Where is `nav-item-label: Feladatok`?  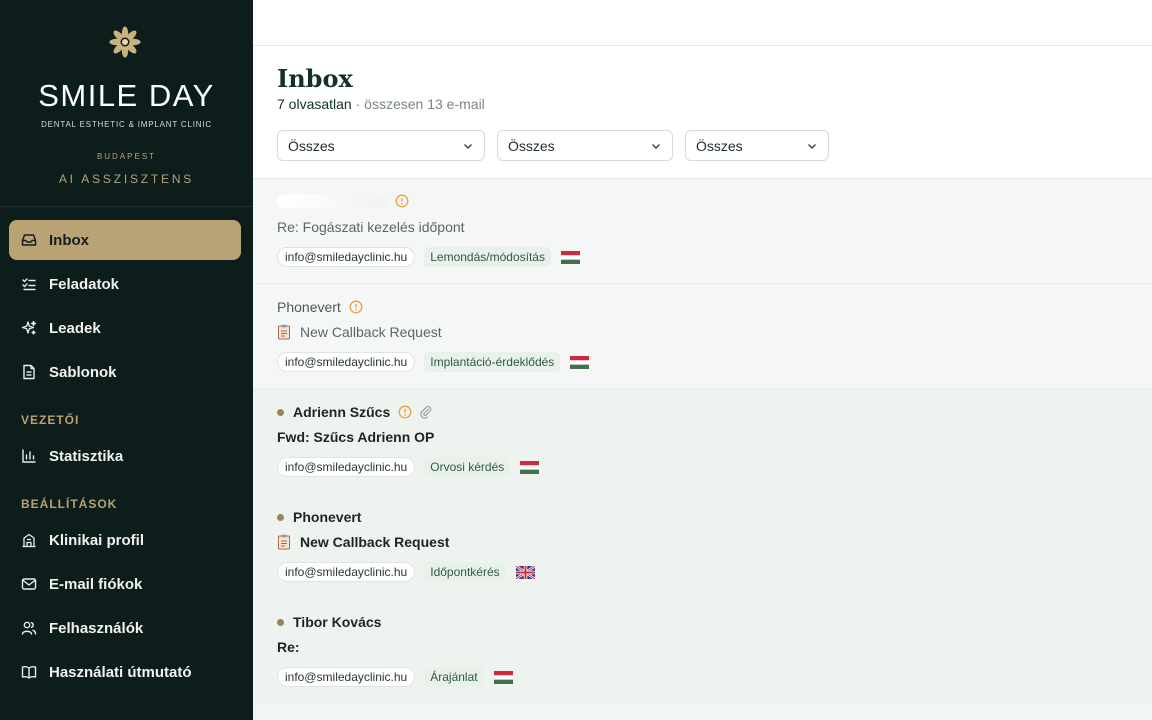 nav-item-label: Feladatok is located at coordinates (84, 284).